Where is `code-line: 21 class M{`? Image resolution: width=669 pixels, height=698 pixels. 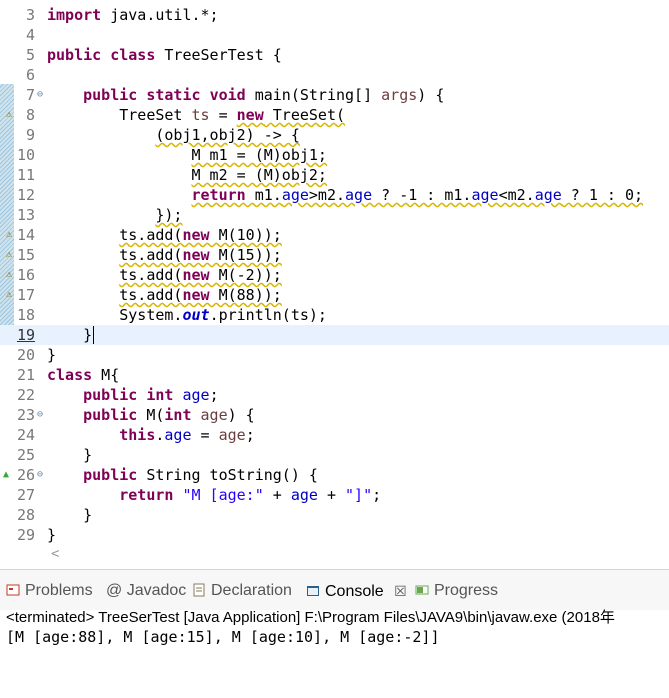 code-line: 21 class M{ is located at coordinates (334, 375).